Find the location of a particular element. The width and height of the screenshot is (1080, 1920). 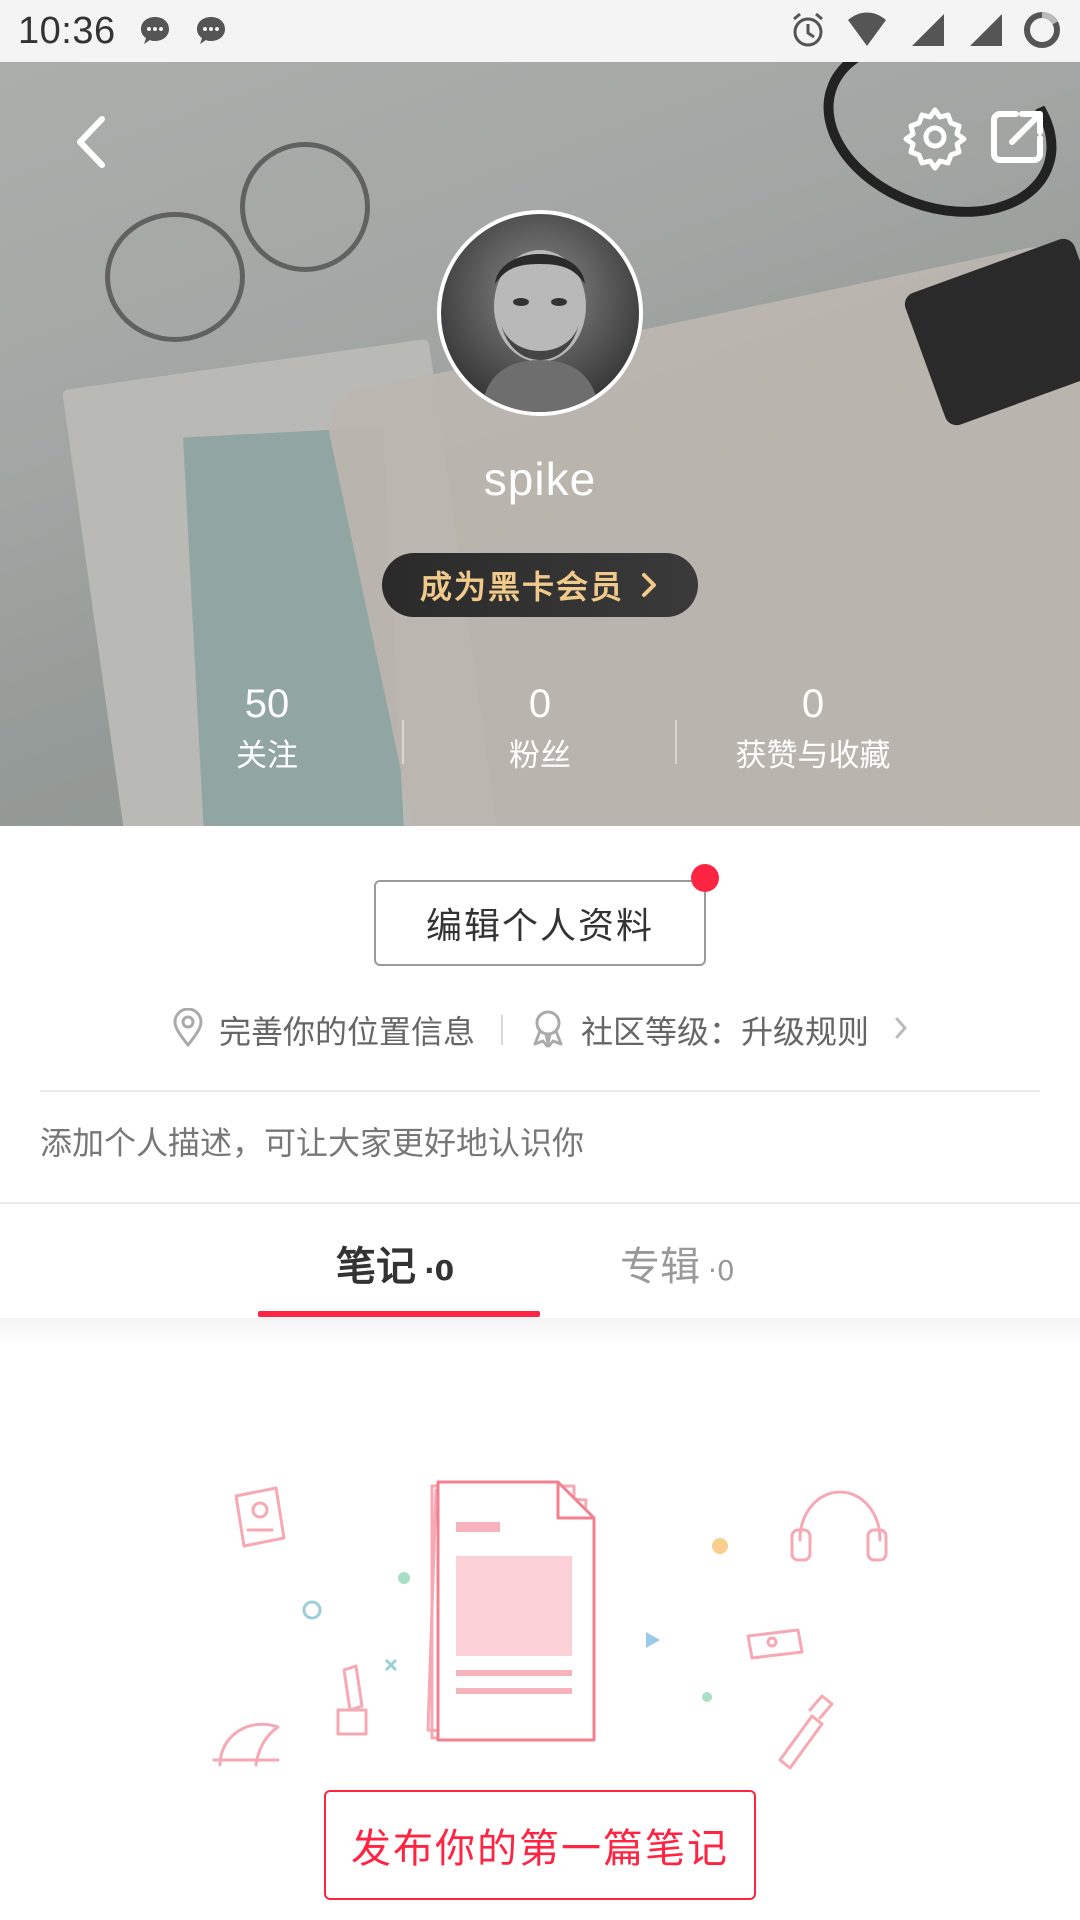

notification-dot is located at coordinates (705, 878).